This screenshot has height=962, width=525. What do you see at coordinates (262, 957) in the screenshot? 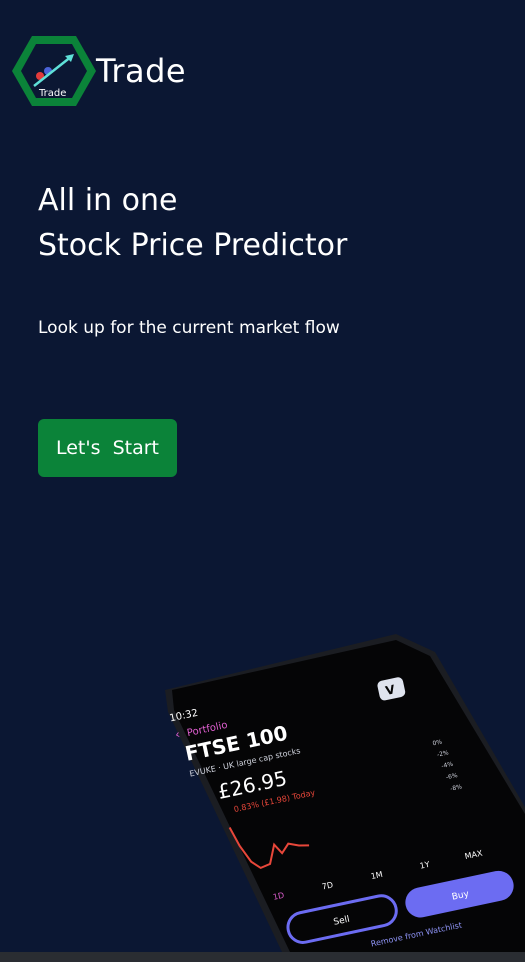
I see `bottom-bar` at bounding box center [262, 957].